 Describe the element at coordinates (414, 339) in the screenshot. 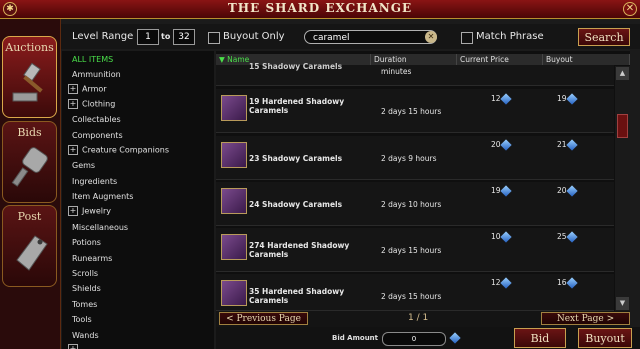

I see `bid-amount-input: 0` at that location.